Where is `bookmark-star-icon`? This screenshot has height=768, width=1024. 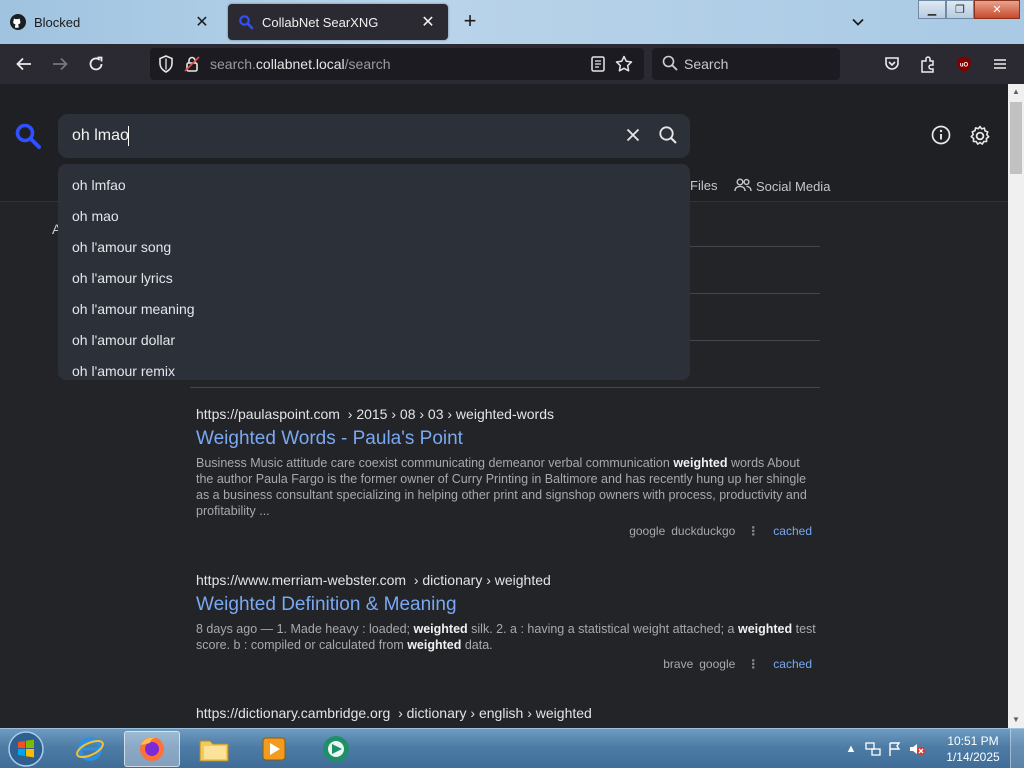 bookmark-star-icon is located at coordinates (624, 66).